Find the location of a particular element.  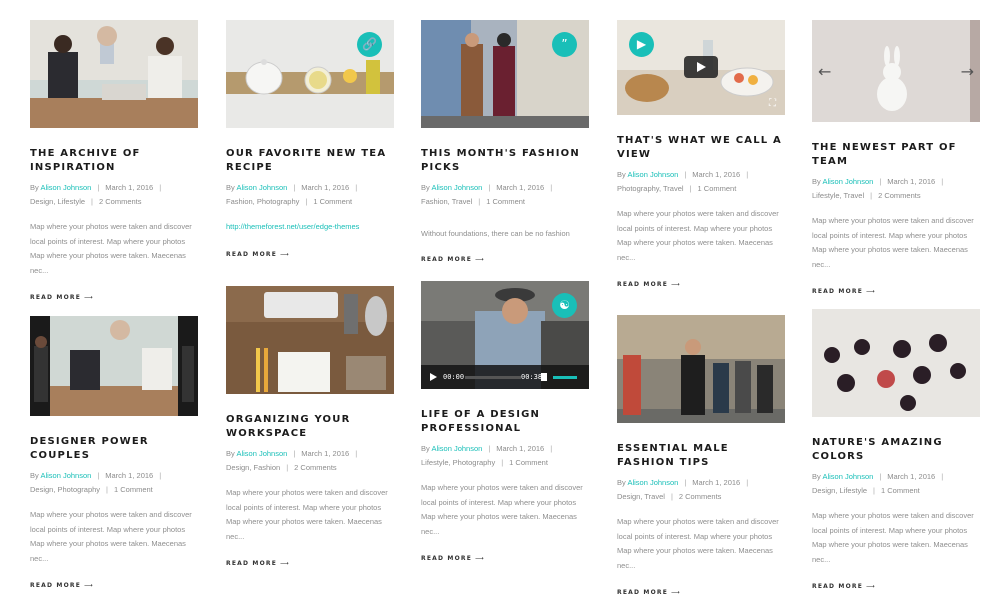

post-categories: Design, Fashion is located at coordinates (253, 467).